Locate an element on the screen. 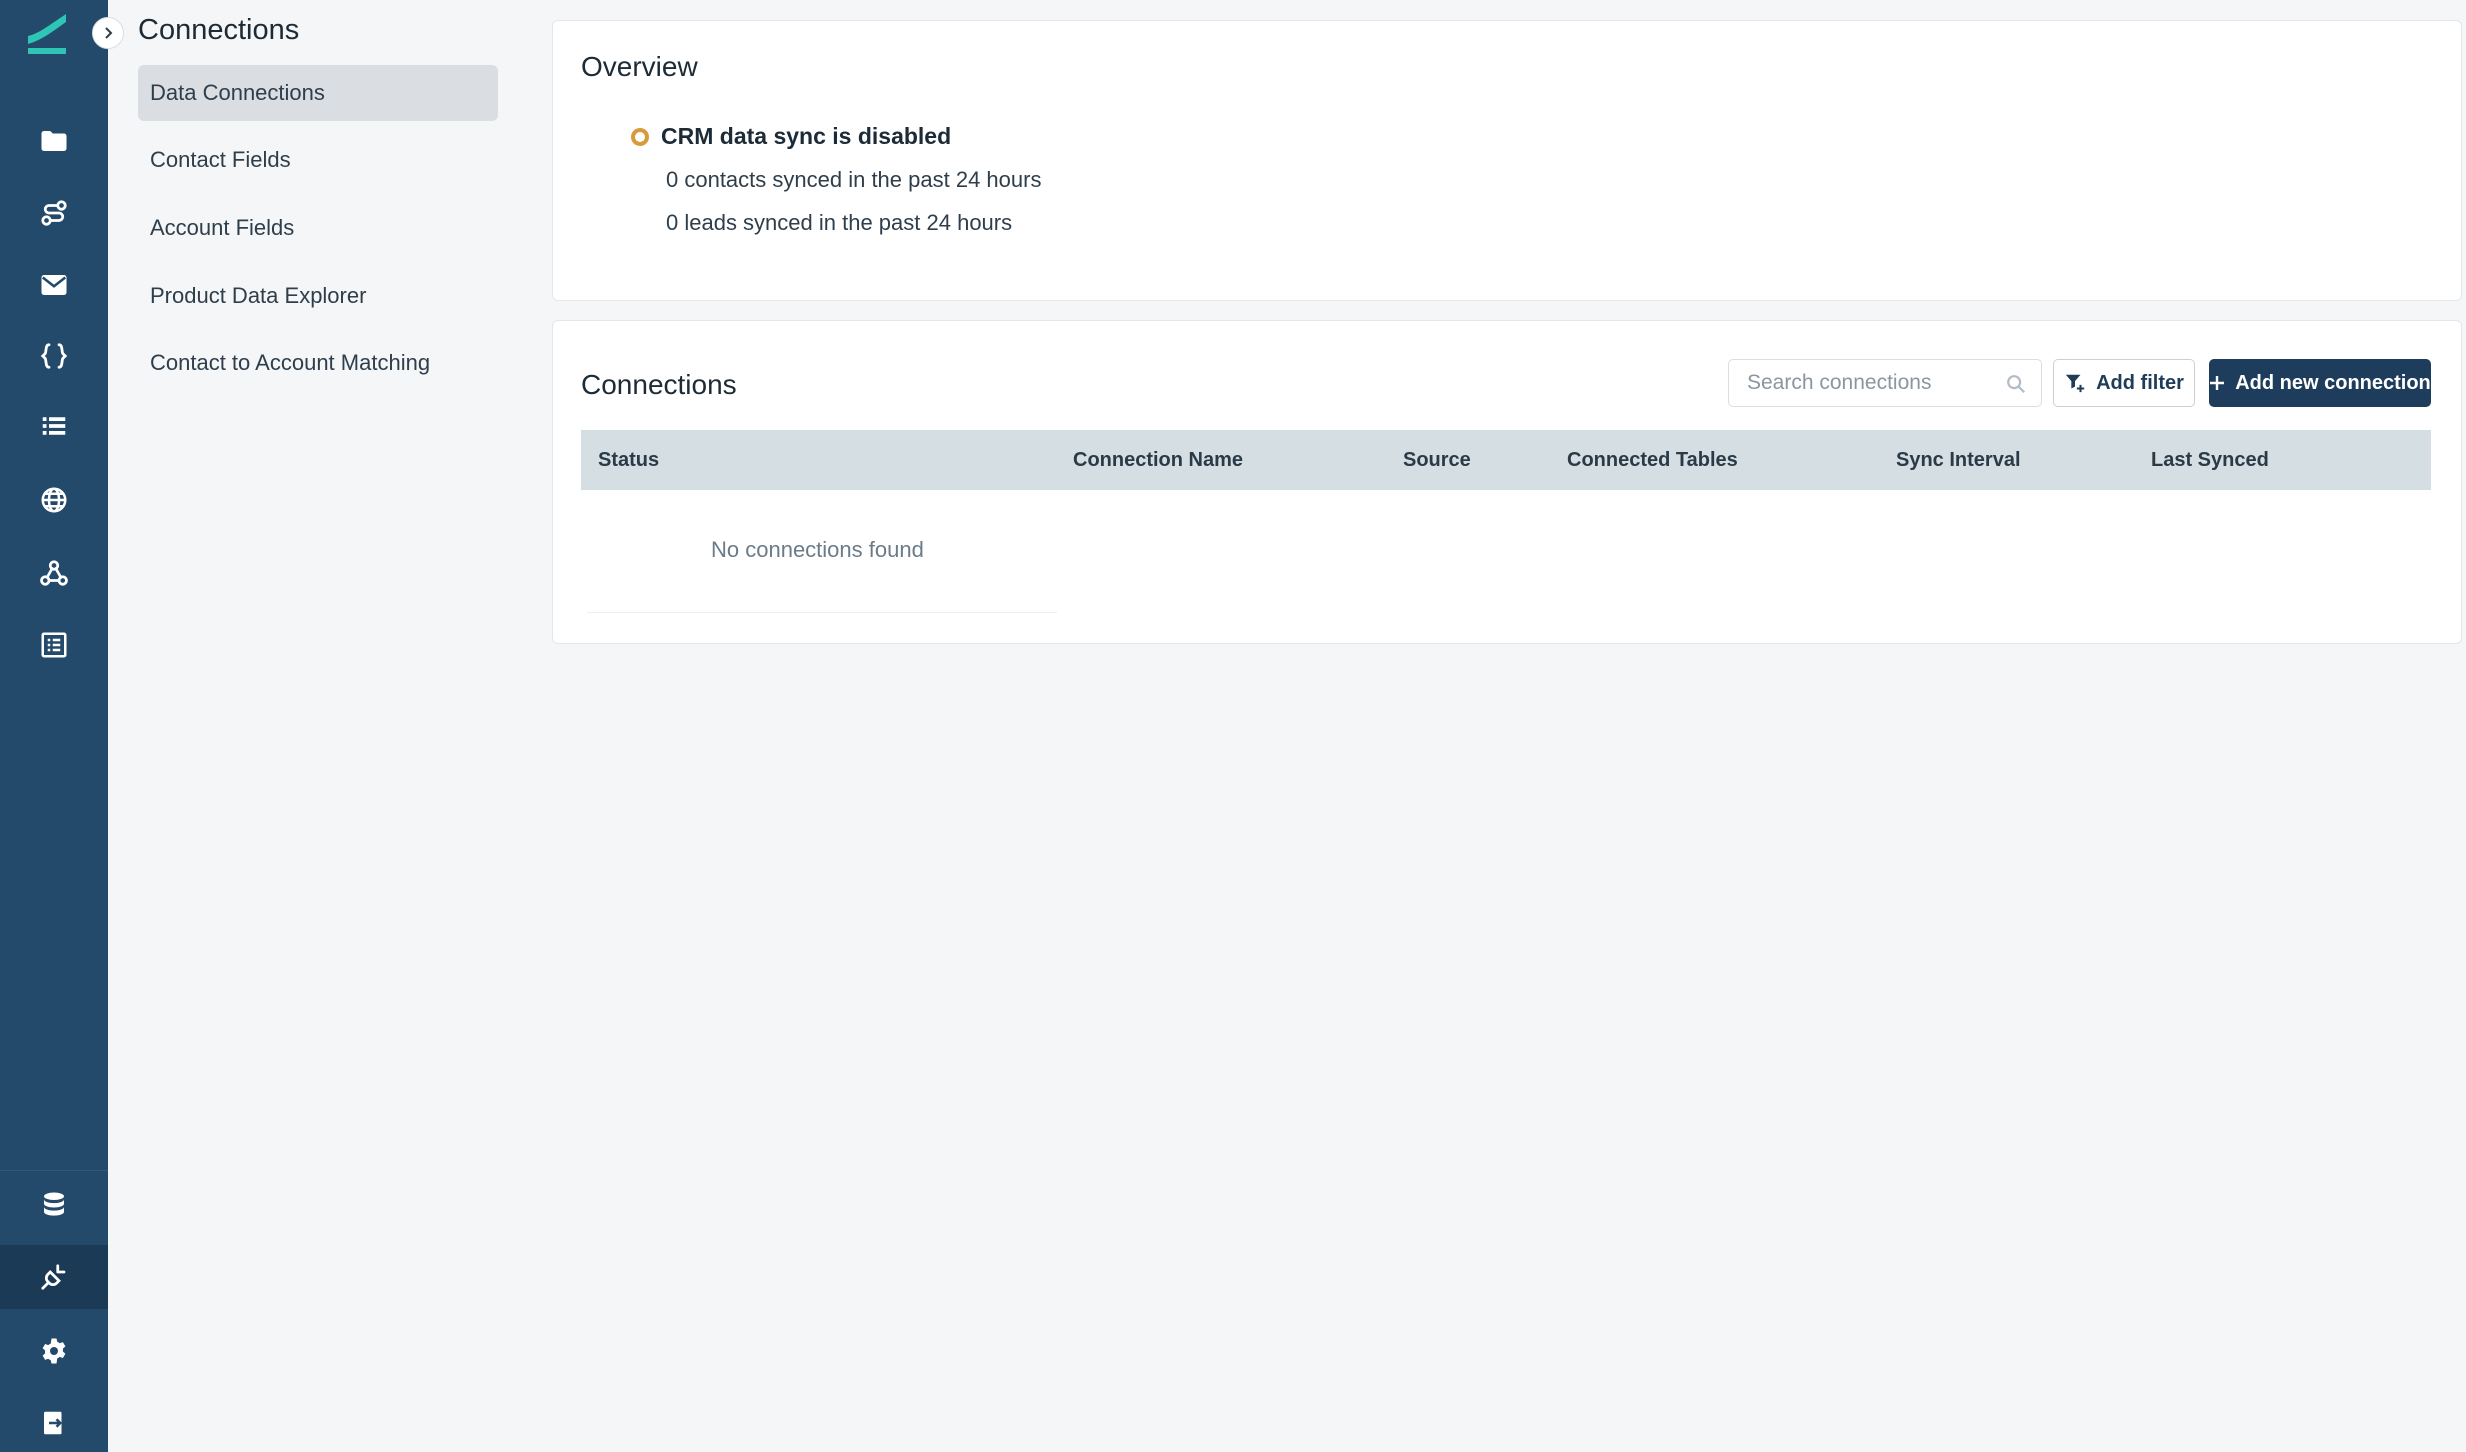 This screenshot has width=2466, height=1452. filter-add-icon is located at coordinates (2075, 383).